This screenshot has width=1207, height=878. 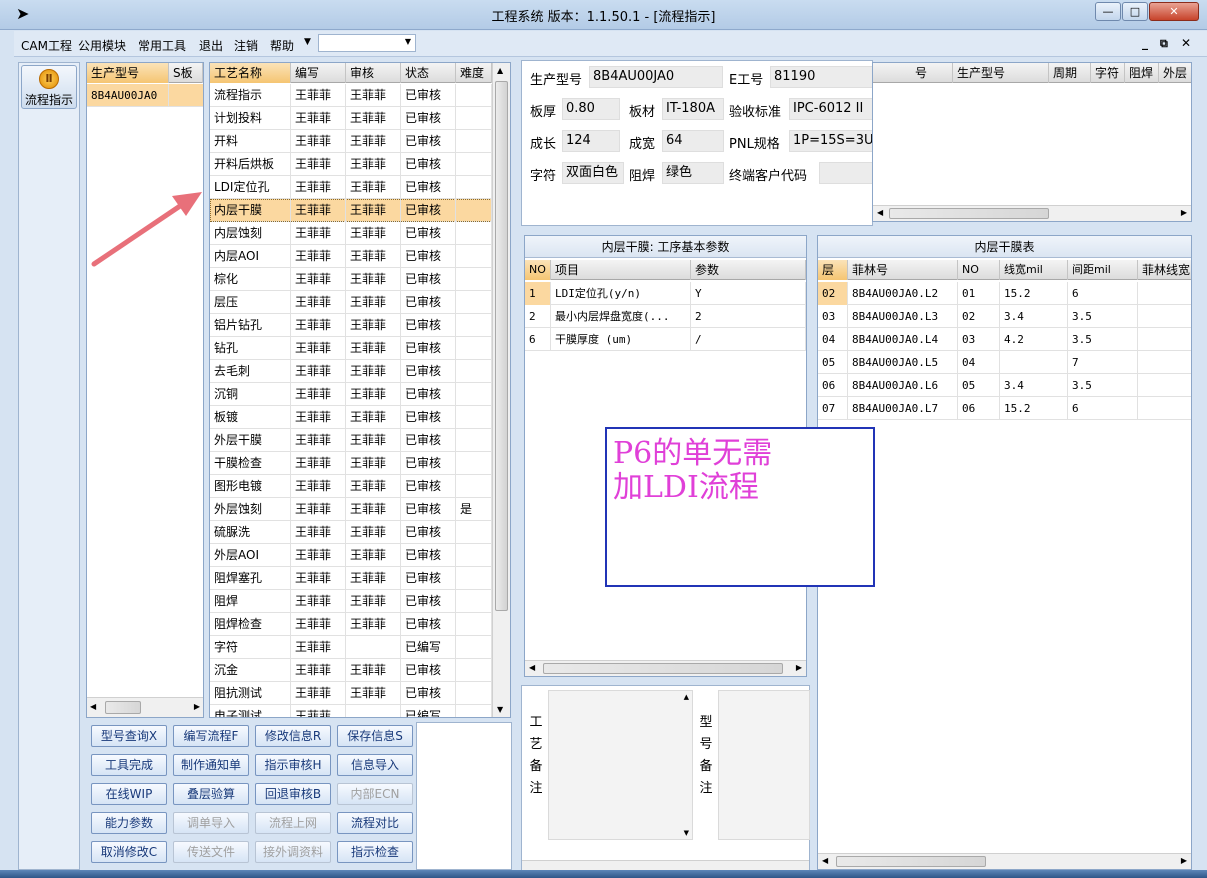 I want to click on action-button: 保存信息S, so click(x=375, y=736).